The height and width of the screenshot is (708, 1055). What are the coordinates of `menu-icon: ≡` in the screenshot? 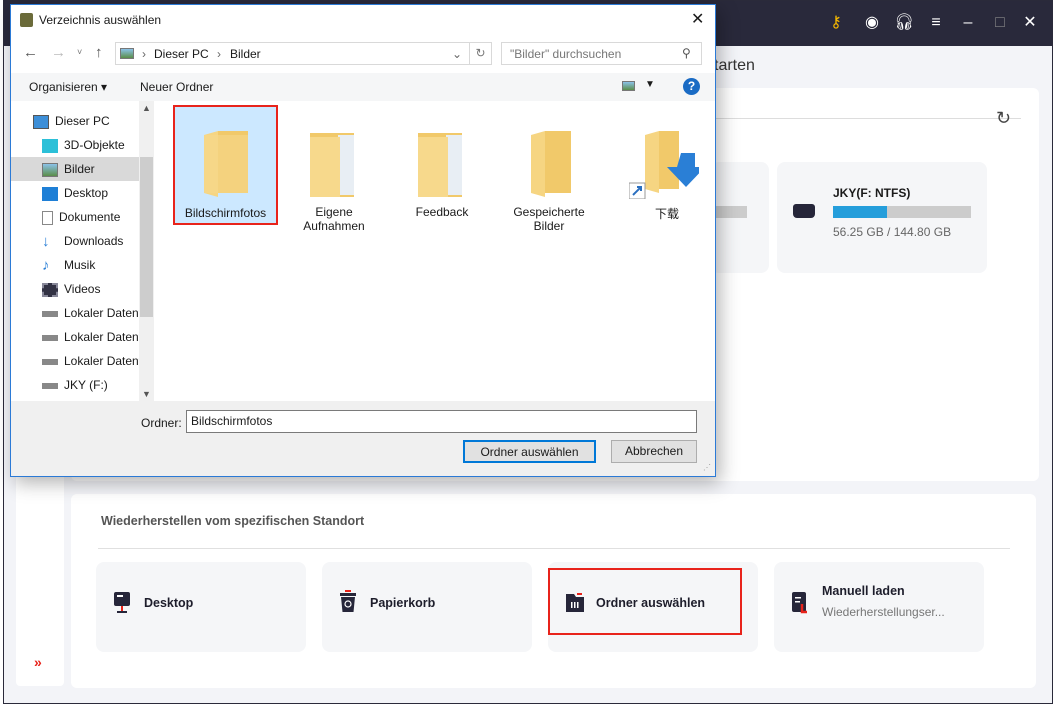 It's located at (936, 23).